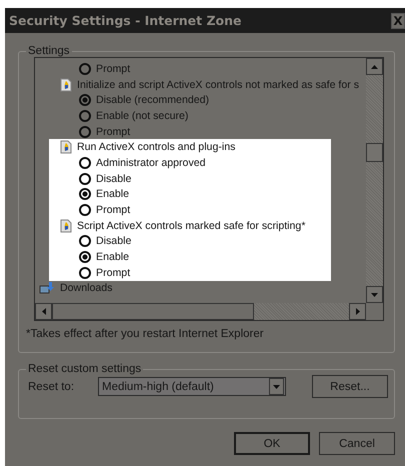 This screenshot has width=405, height=466. Describe the element at coordinates (86, 288) in the screenshot. I see `row-label: Downloads` at that location.